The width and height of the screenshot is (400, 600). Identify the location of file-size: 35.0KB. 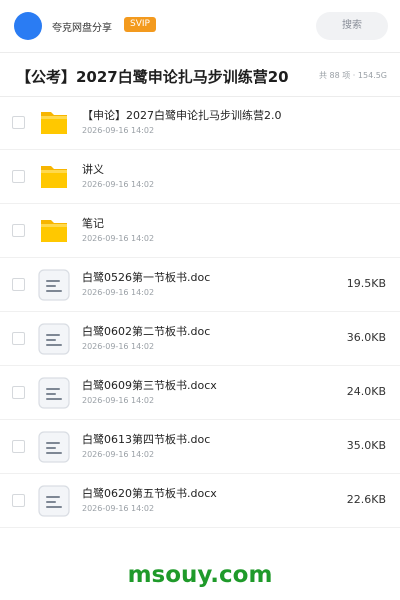
(366, 445).